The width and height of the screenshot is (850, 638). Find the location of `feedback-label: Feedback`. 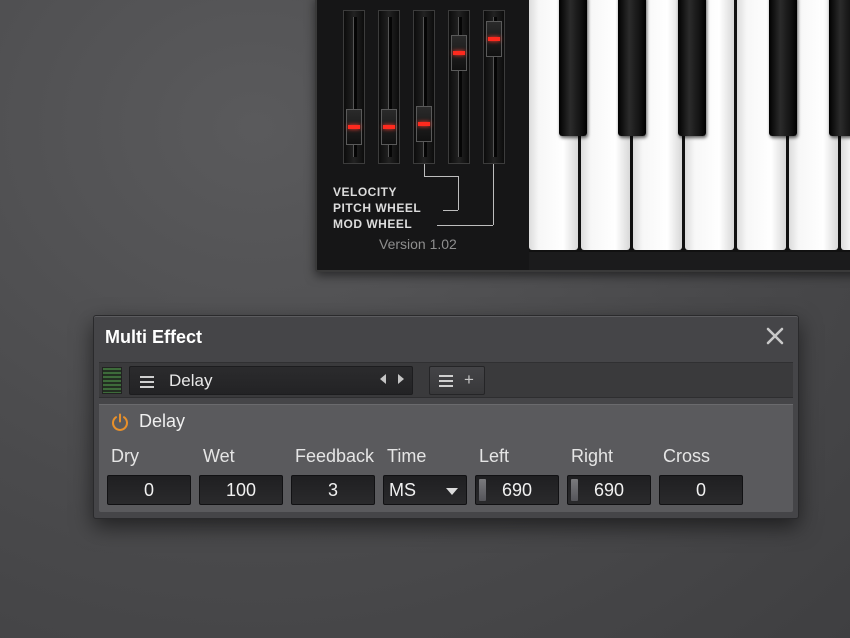

feedback-label: Feedback is located at coordinates (335, 456).